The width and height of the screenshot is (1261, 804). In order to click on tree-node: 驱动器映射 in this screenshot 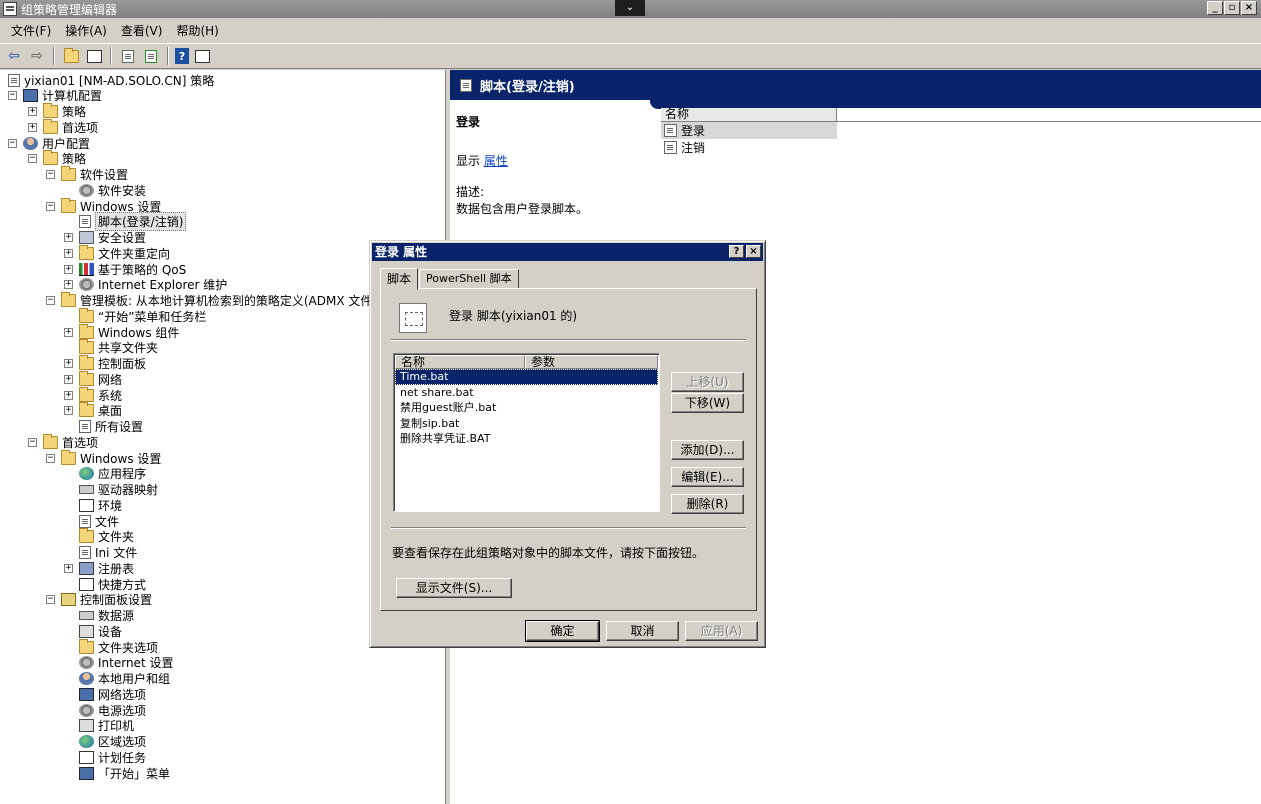, I will do `click(111, 490)`.